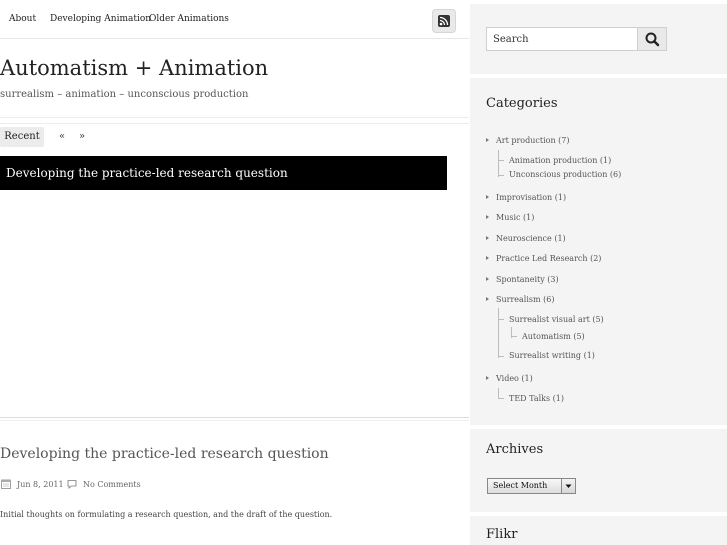 This screenshot has width=727, height=545. Describe the element at coordinates (531, 197) in the screenshot. I see `category-improvisation: Improvisation (1)` at that location.